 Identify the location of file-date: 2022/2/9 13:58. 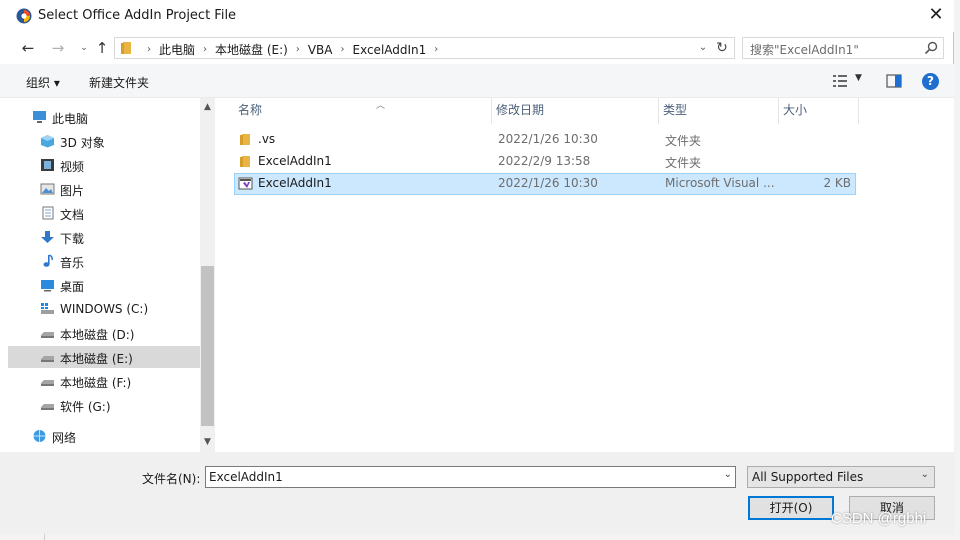
(544, 161).